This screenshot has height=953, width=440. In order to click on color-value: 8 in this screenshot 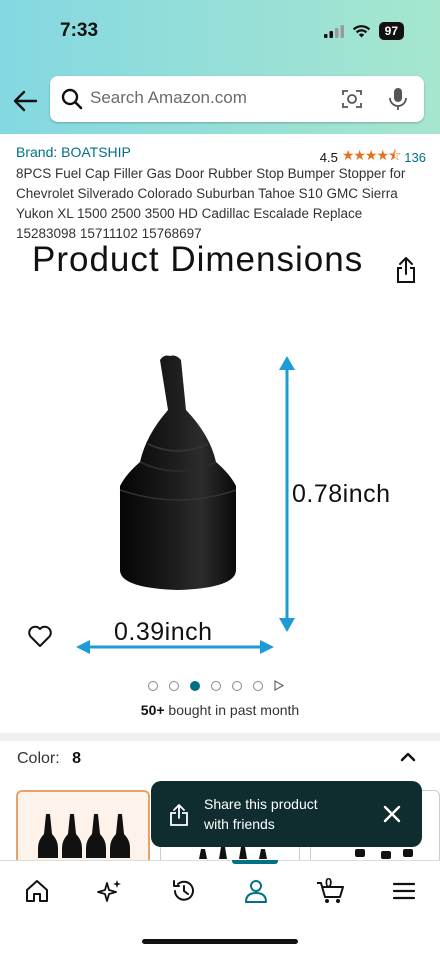, I will do `click(77, 758)`.